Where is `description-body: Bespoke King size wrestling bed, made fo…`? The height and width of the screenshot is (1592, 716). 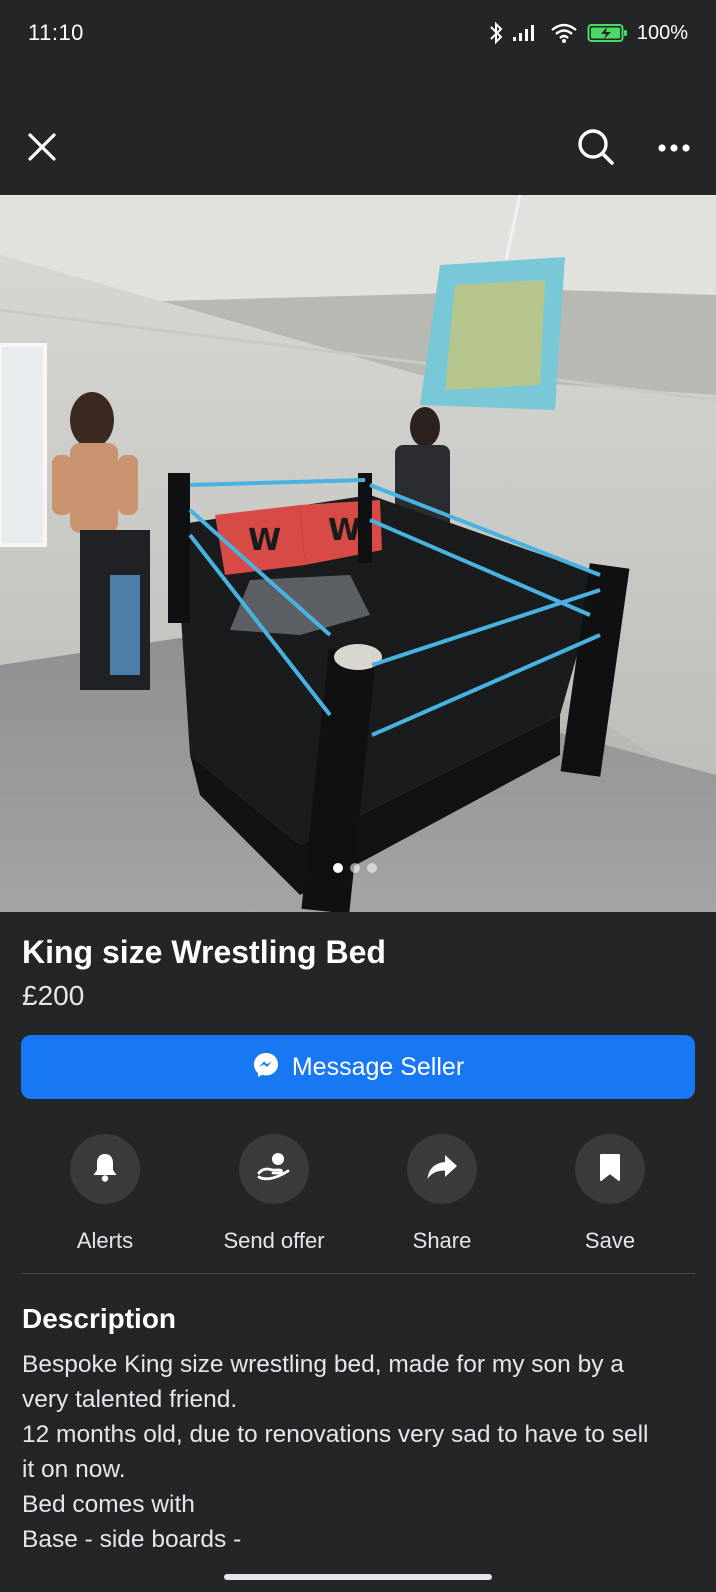
description-body: Bespoke King size wrestling bed, made fo… is located at coordinates (362, 1452).